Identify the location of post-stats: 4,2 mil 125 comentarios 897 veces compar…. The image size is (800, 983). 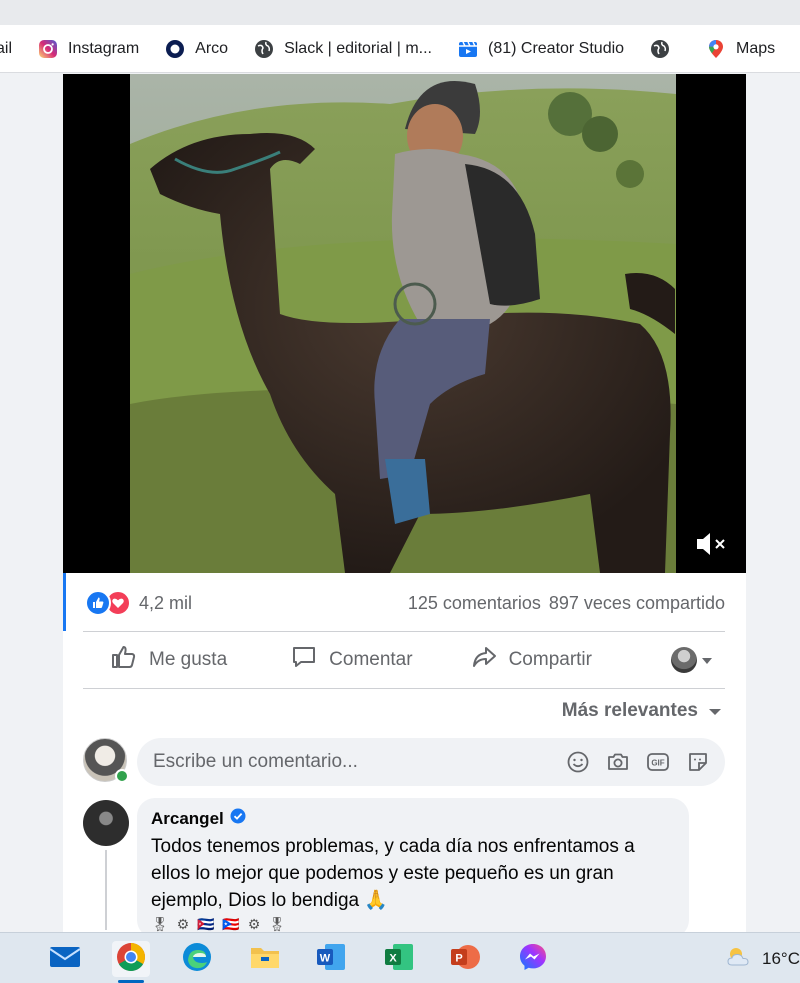
(405, 603).